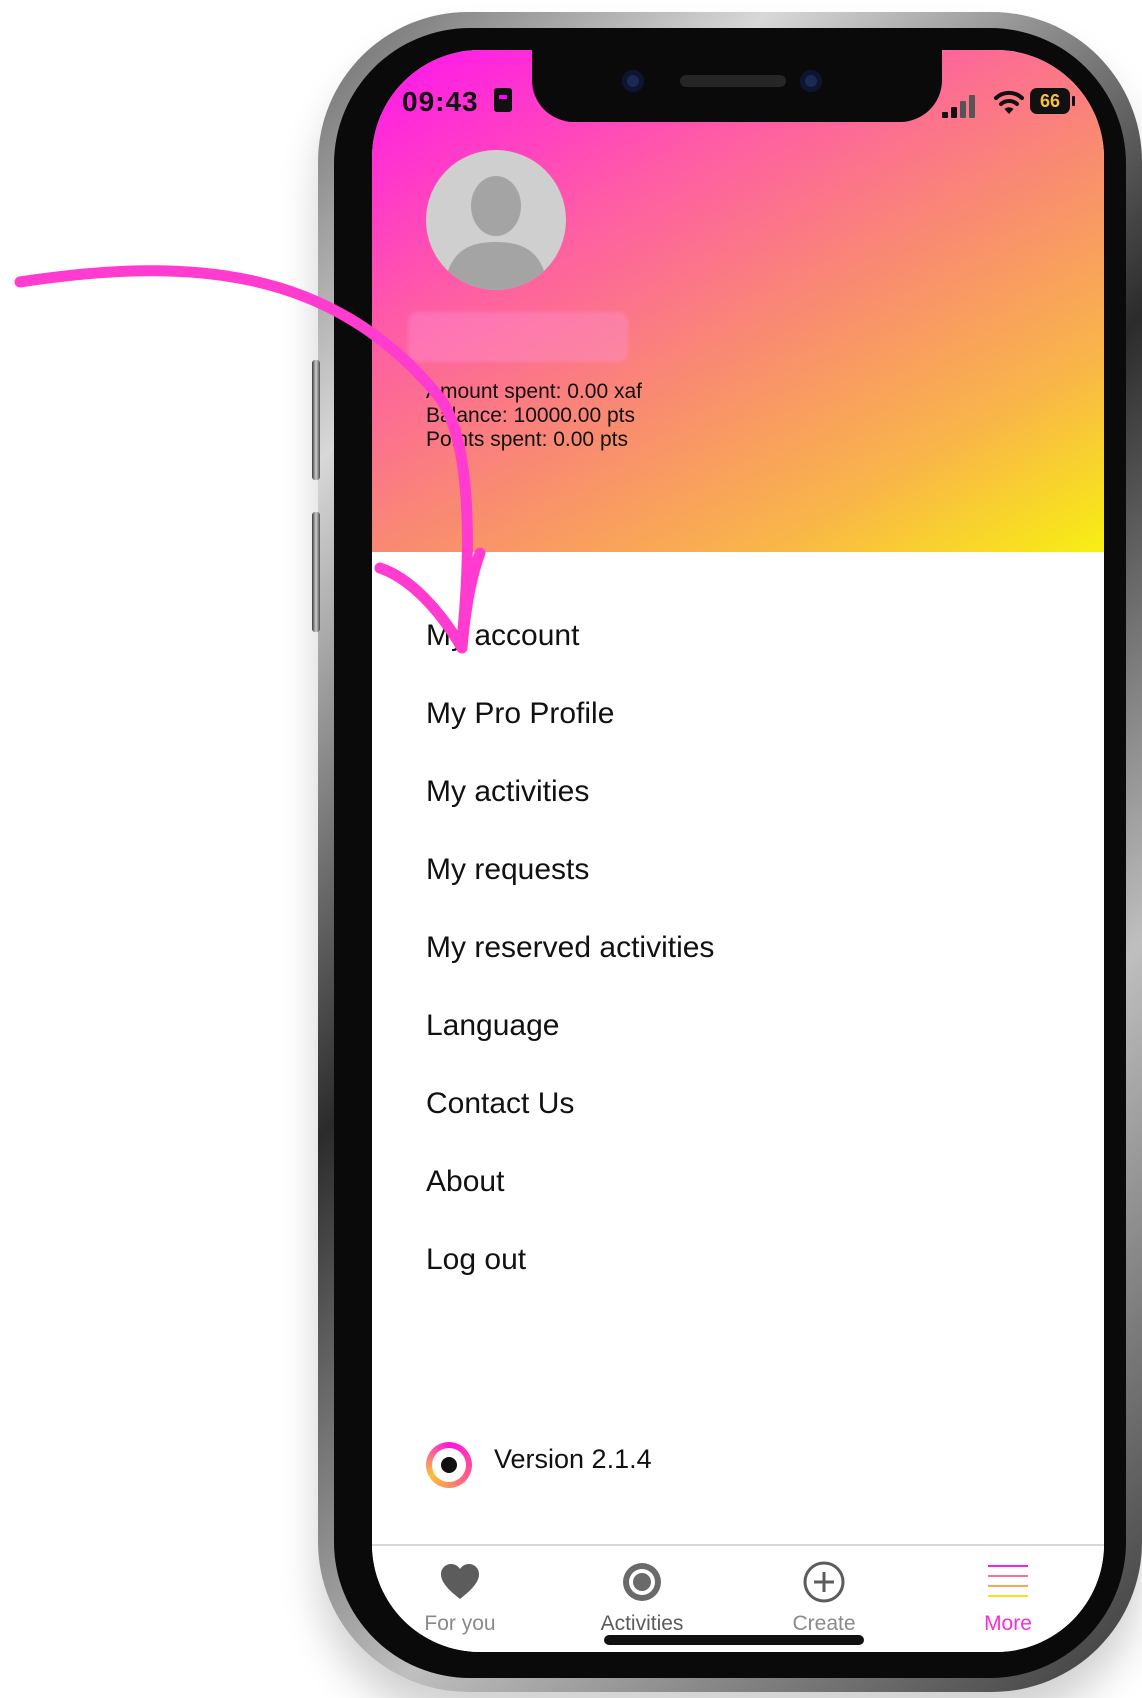 This screenshot has height=1698, width=1142. I want to click on status-time: 09:43, so click(440, 101).